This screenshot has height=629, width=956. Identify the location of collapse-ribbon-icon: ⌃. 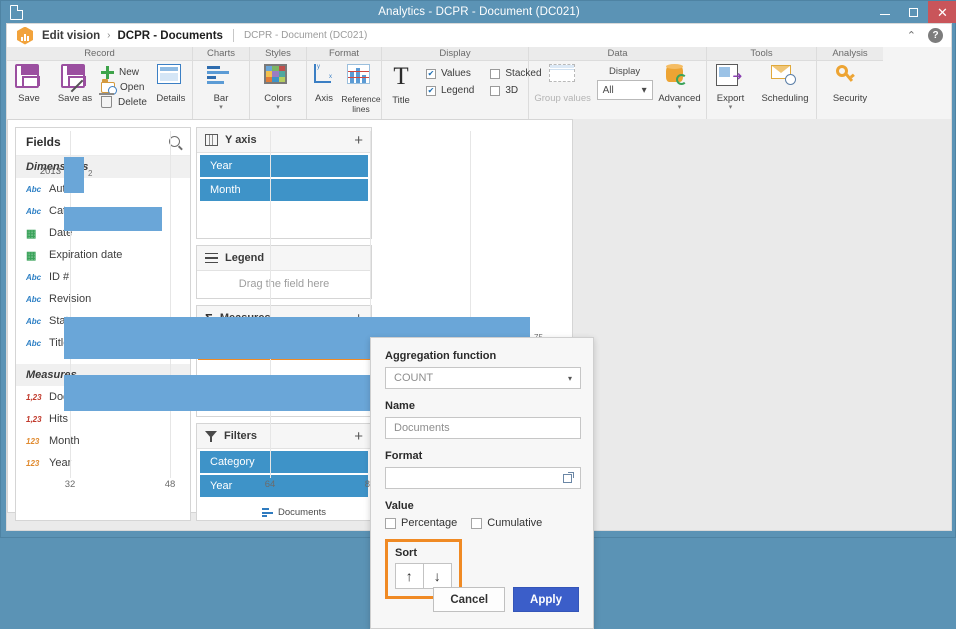
(911, 35).